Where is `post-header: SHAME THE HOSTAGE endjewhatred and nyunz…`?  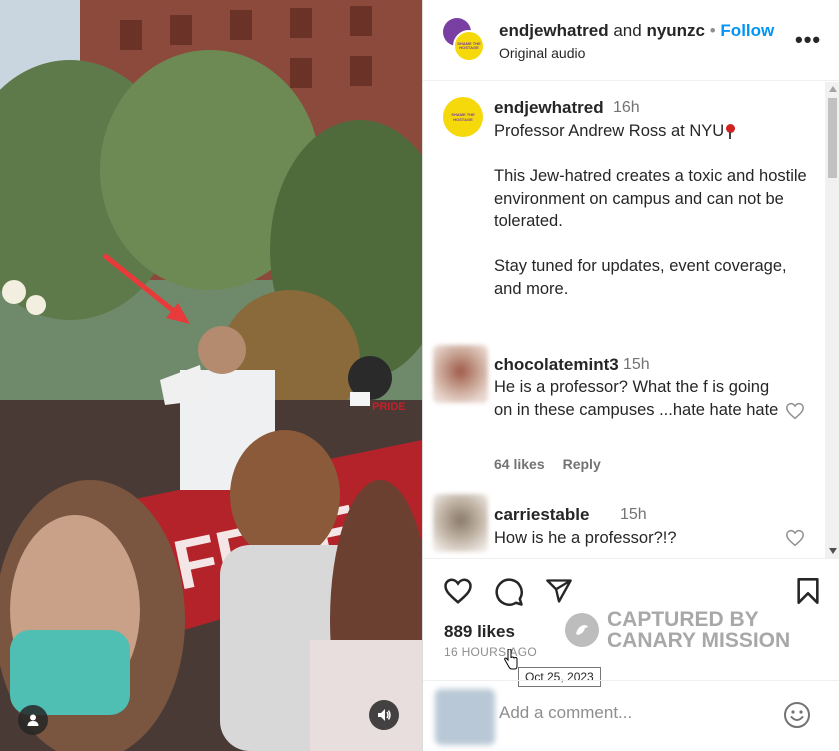
post-header: SHAME THE HOSTAGE endjewhatred and nyunz… is located at coordinates (631, 40).